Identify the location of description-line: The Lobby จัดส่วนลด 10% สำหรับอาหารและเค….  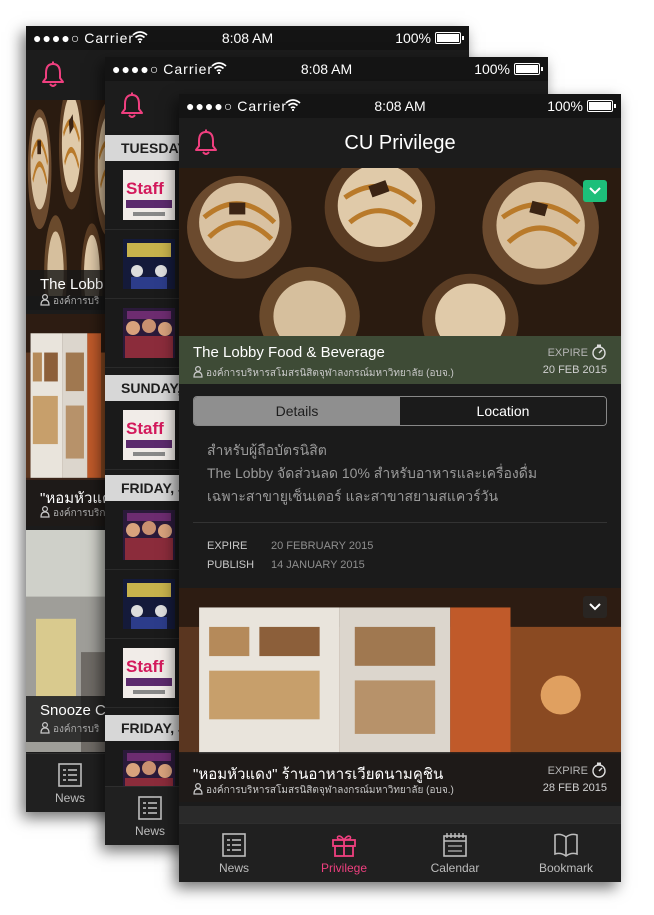
(372, 473).